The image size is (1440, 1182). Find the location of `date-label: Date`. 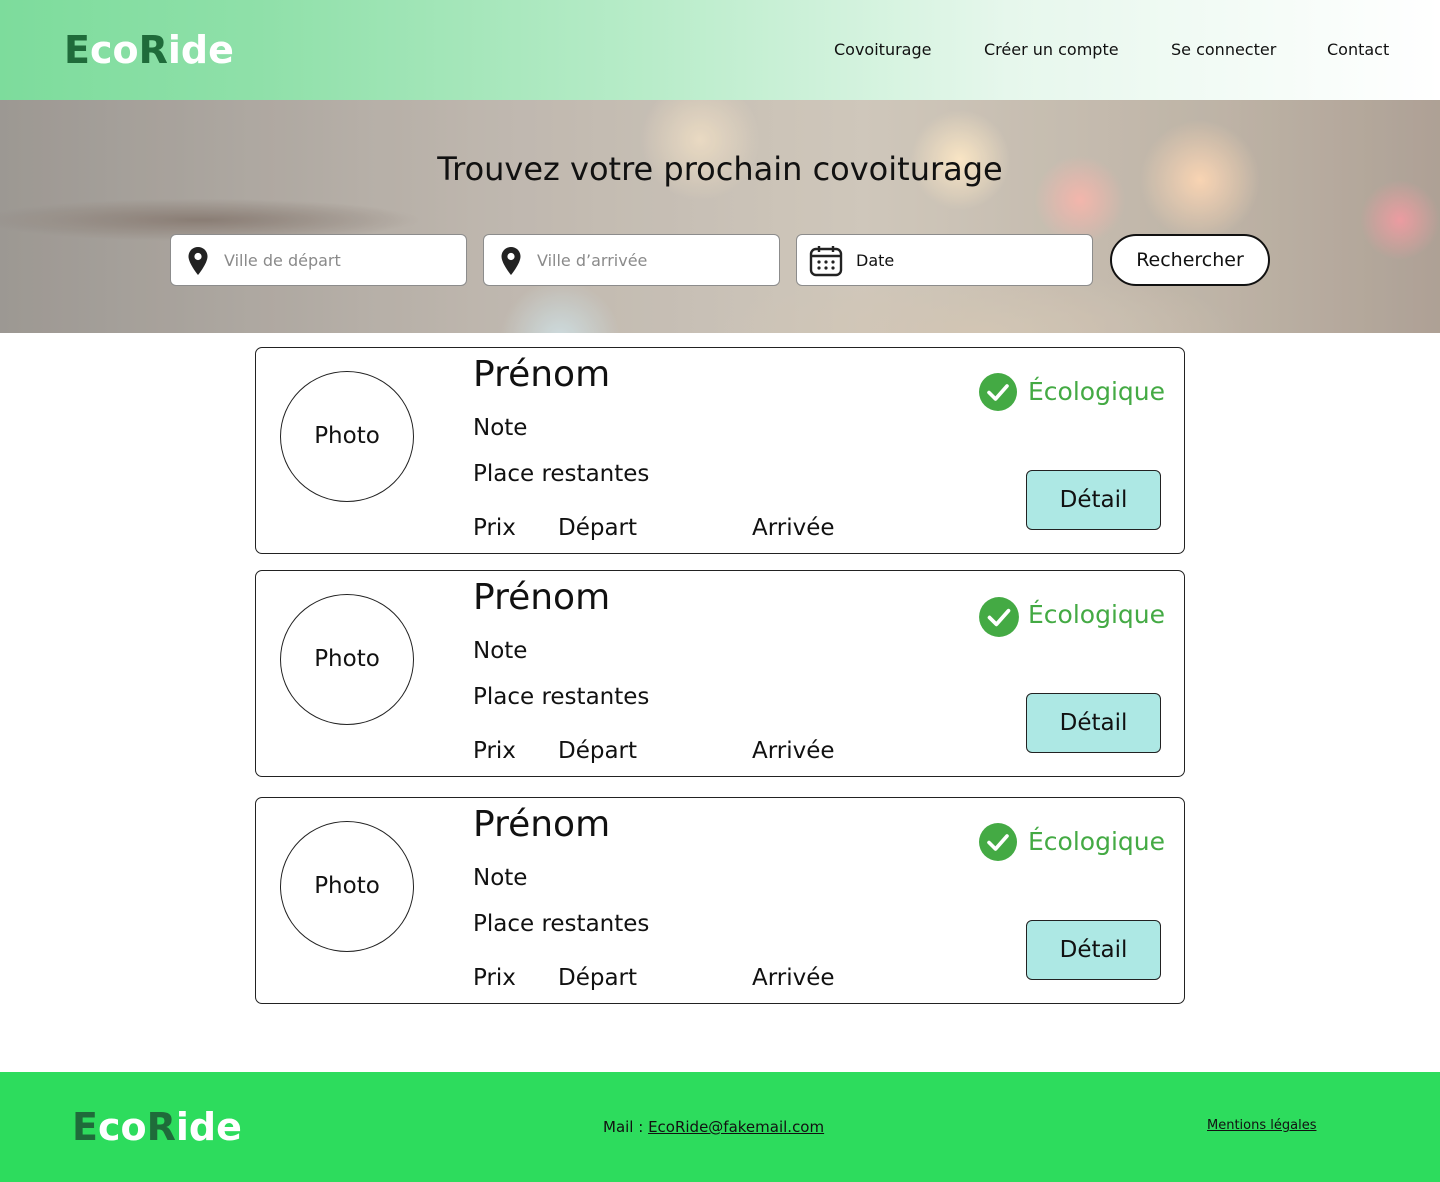

date-label: Date is located at coordinates (875, 260).